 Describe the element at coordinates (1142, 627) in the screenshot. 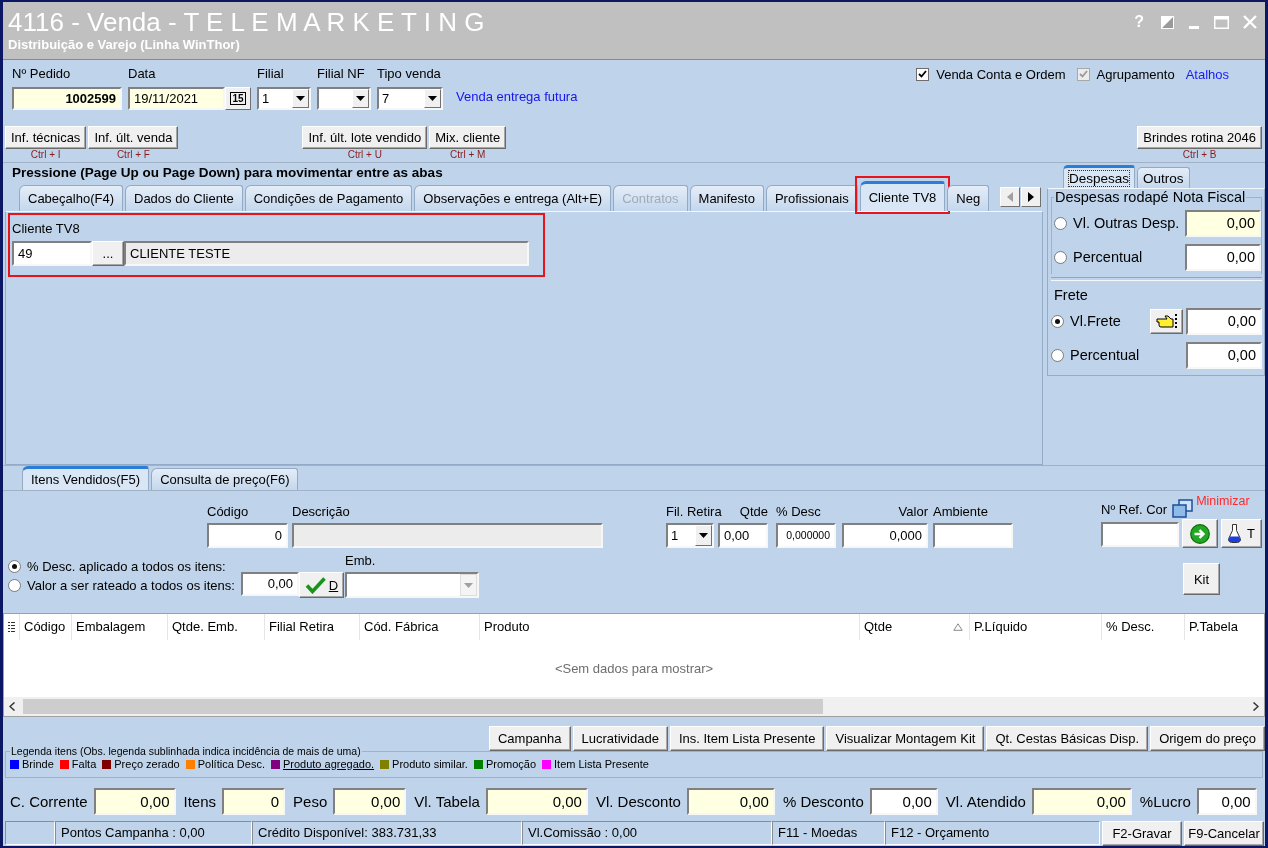

I see `column-header: % Desc.` at that location.